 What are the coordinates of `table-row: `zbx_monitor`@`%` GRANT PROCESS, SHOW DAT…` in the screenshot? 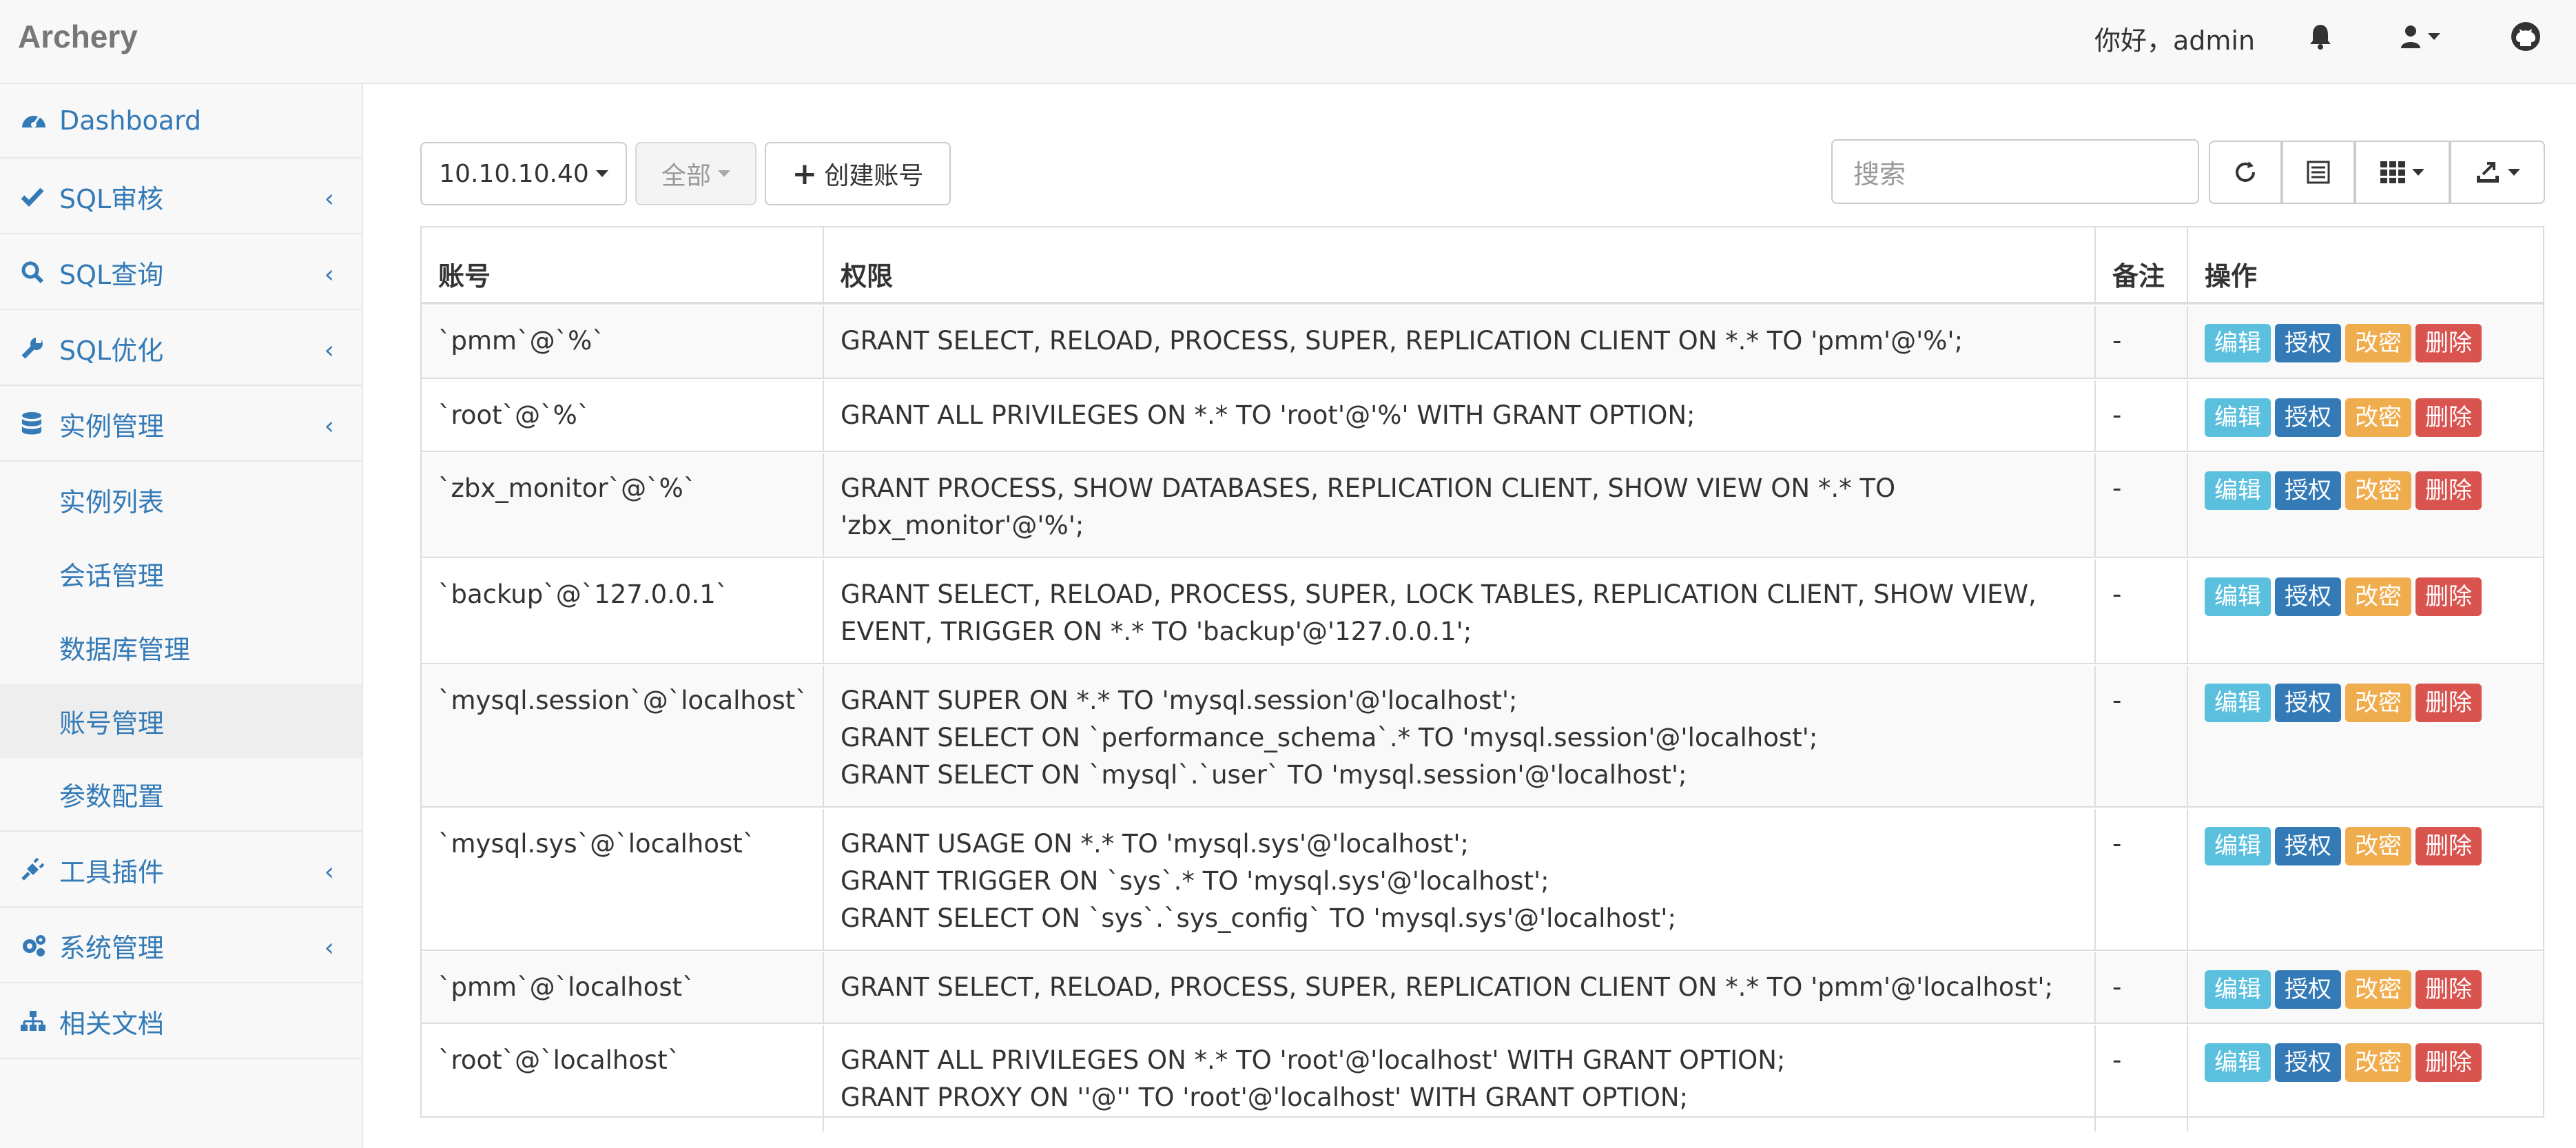 It's located at (1482, 505).